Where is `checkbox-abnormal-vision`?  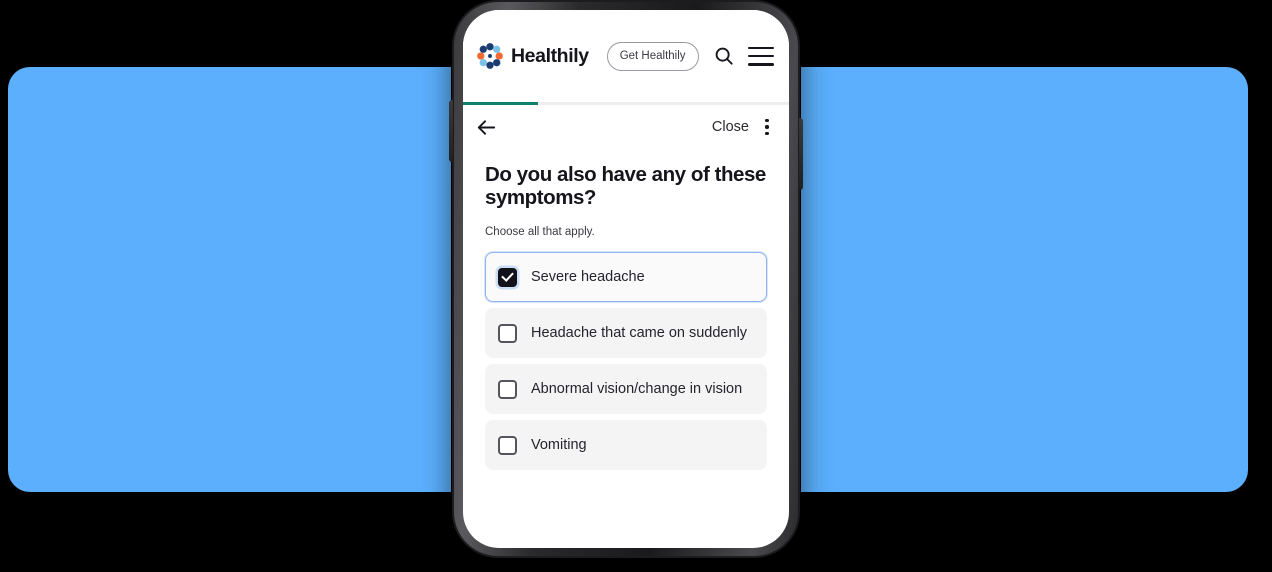
checkbox-abnormal-vision is located at coordinates (507, 389).